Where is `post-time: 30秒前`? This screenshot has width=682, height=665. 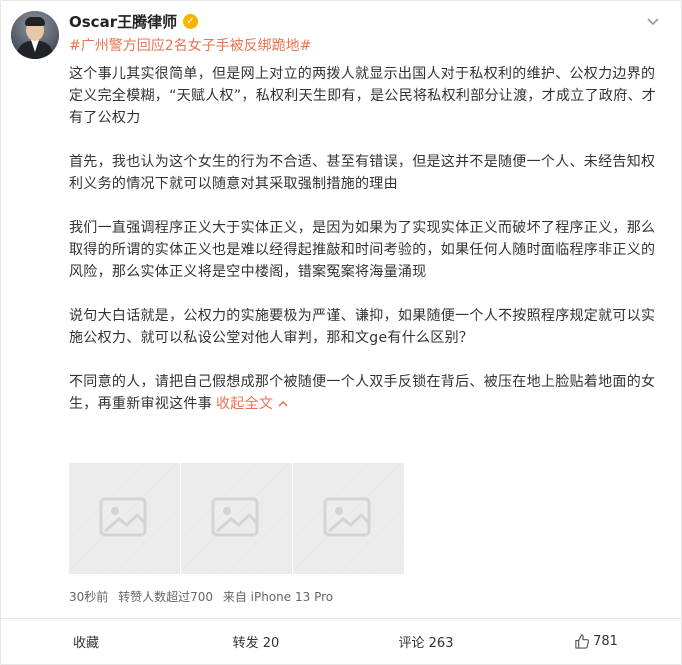
post-time: 30秒前 is located at coordinates (88, 597).